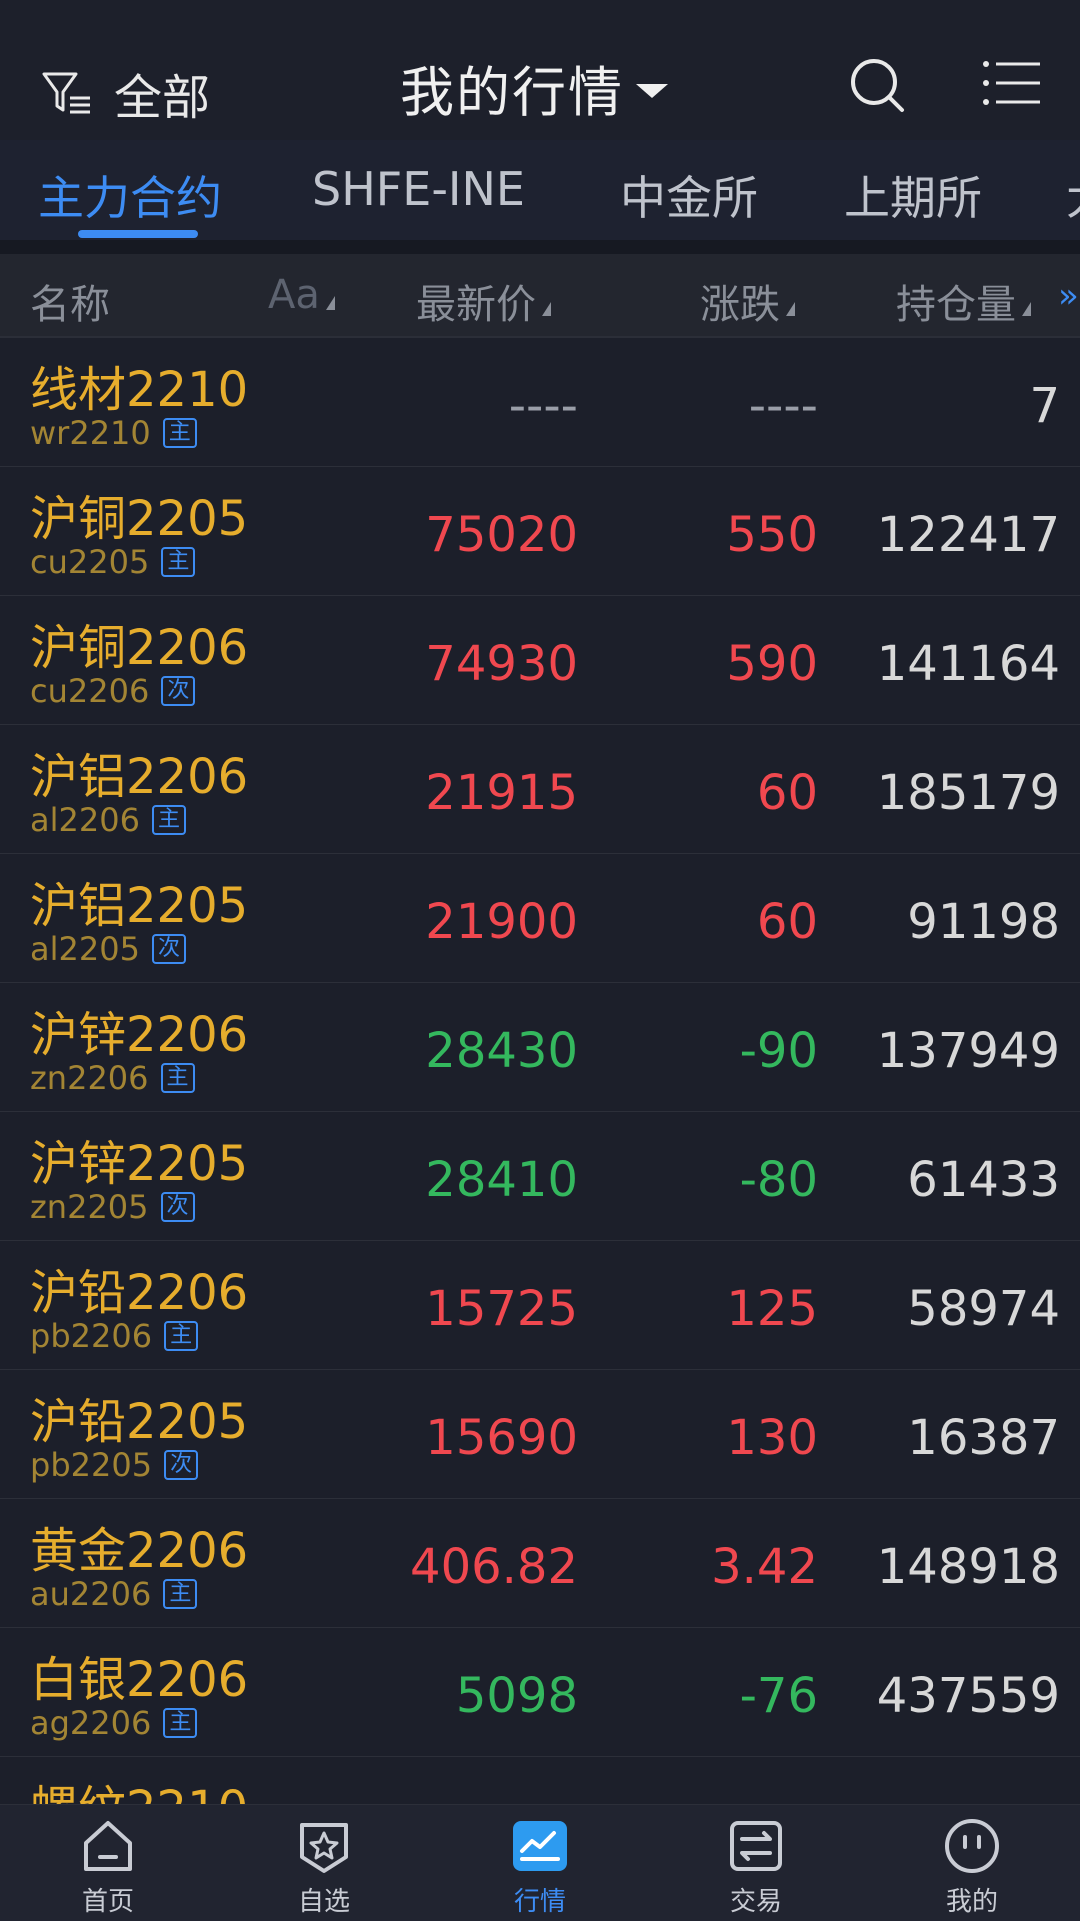  Describe the element at coordinates (418, 189) in the screenshot. I see `tab-shfe-ine: SHFE-INE` at that location.